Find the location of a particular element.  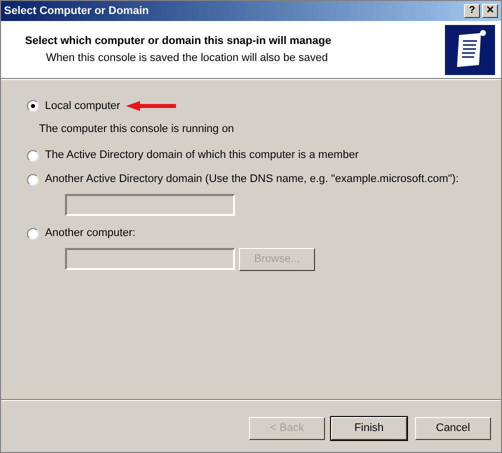

header-subtitle: When this console is saved the location will also be saved is located at coordinates (187, 58).